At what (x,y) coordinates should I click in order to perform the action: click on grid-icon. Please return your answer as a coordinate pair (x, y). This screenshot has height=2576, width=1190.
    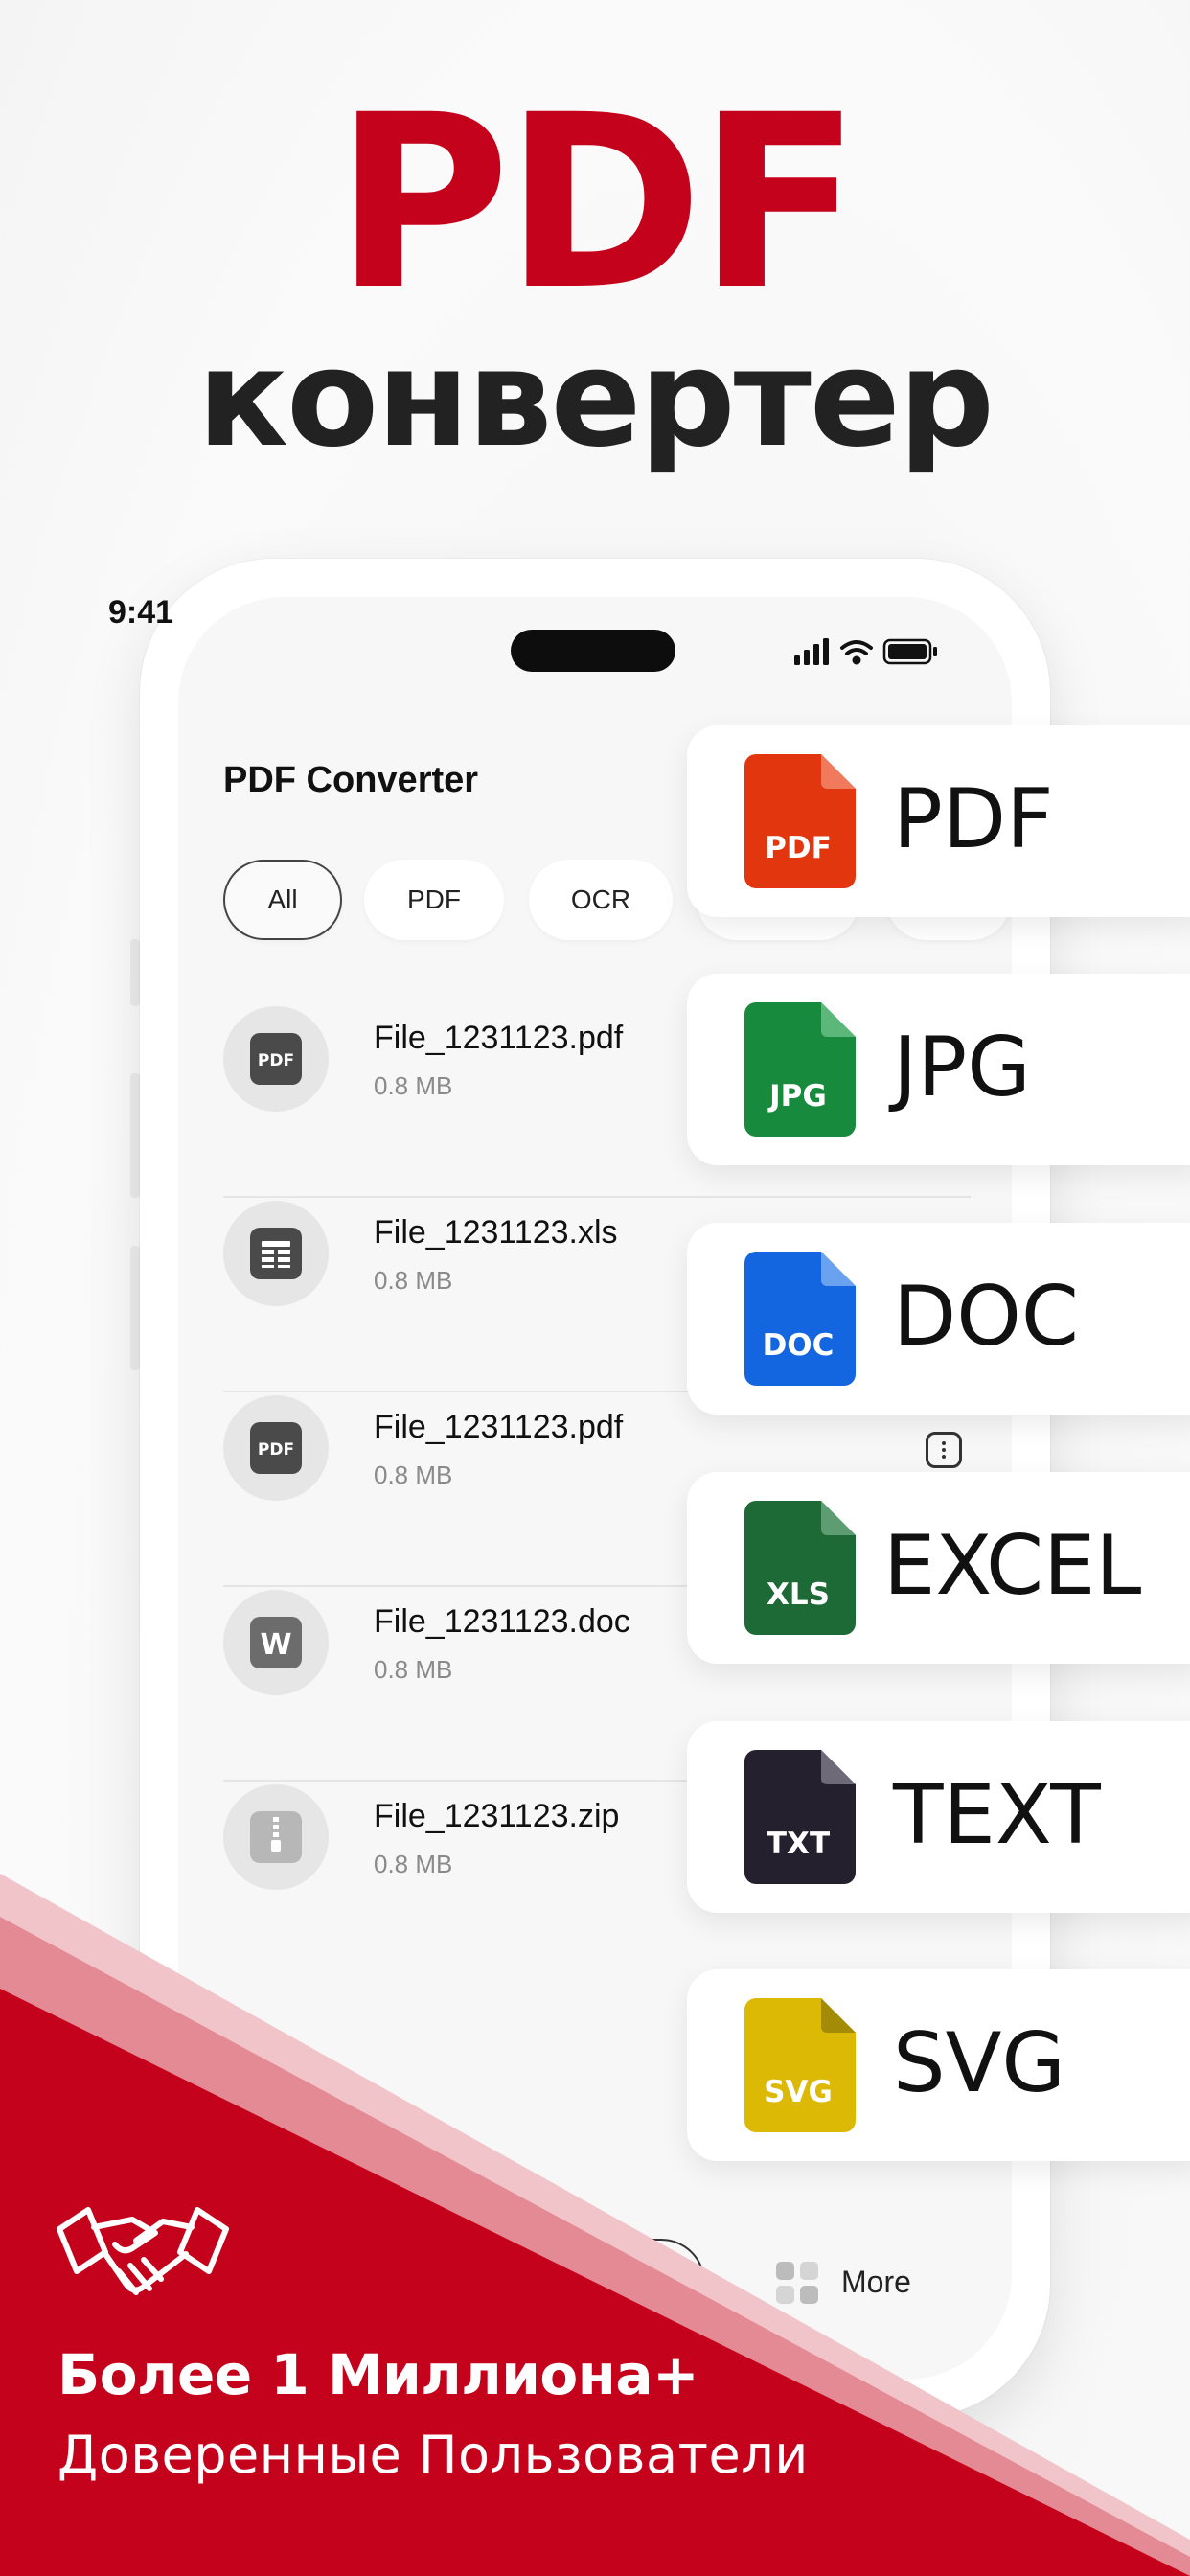
    Looking at the image, I should click on (797, 2283).